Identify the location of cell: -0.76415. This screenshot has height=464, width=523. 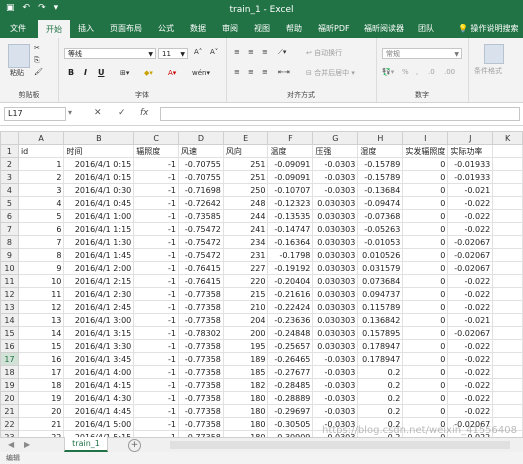
(200, 268).